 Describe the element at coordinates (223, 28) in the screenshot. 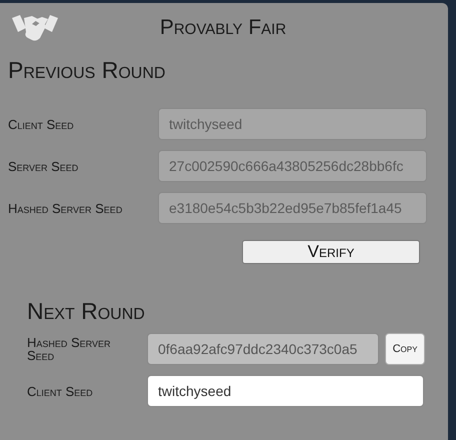

I see `dialog-title: Provably Fair` at that location.